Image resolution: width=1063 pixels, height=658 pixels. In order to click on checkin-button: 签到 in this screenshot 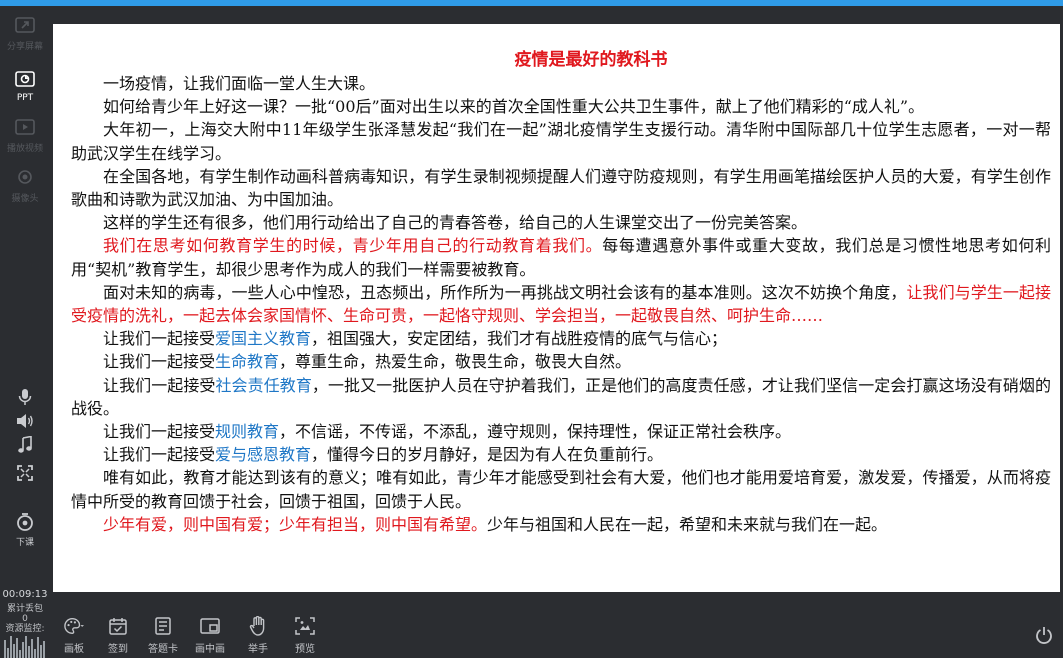, I will do `click(118, 635)`.